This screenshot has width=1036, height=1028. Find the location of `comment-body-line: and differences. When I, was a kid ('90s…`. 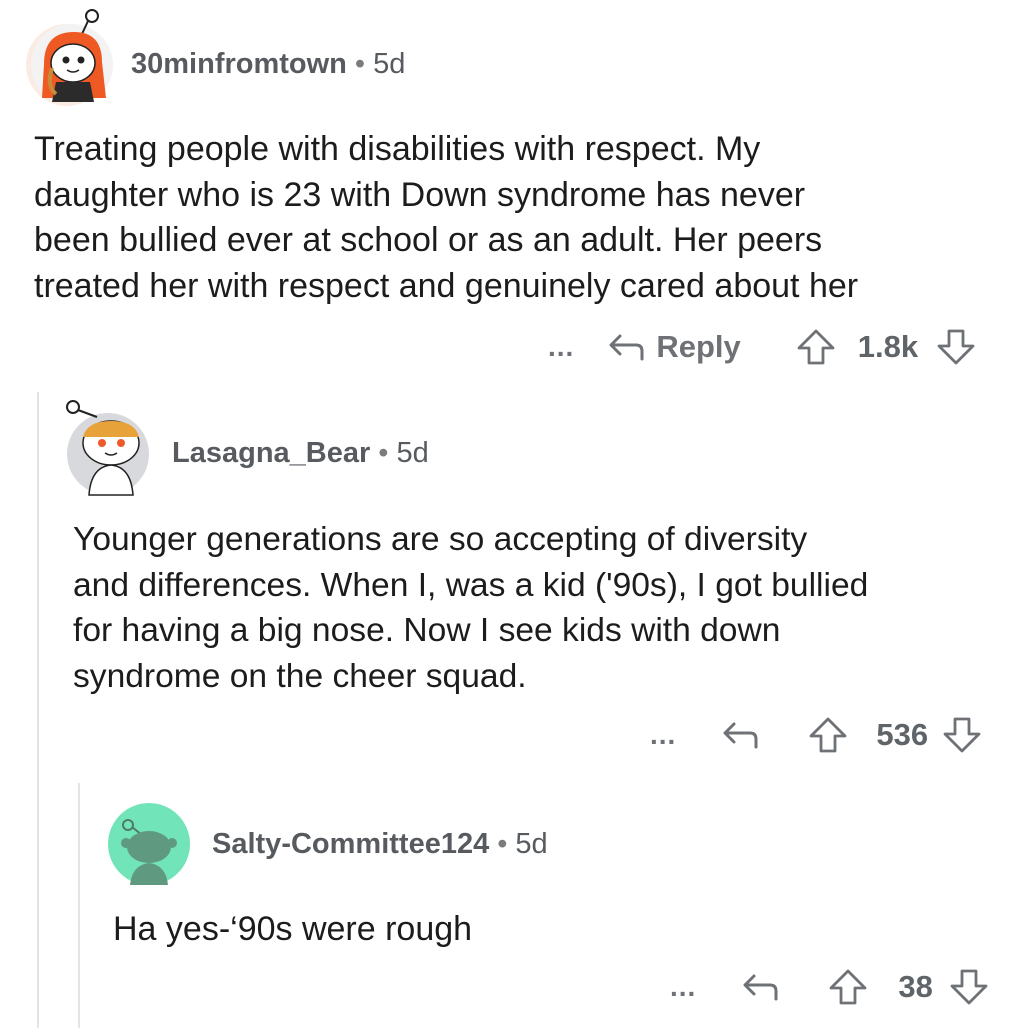

comment-body-line: and differences. When I, was a kid ('90s… is located at coordinates (471, 585).